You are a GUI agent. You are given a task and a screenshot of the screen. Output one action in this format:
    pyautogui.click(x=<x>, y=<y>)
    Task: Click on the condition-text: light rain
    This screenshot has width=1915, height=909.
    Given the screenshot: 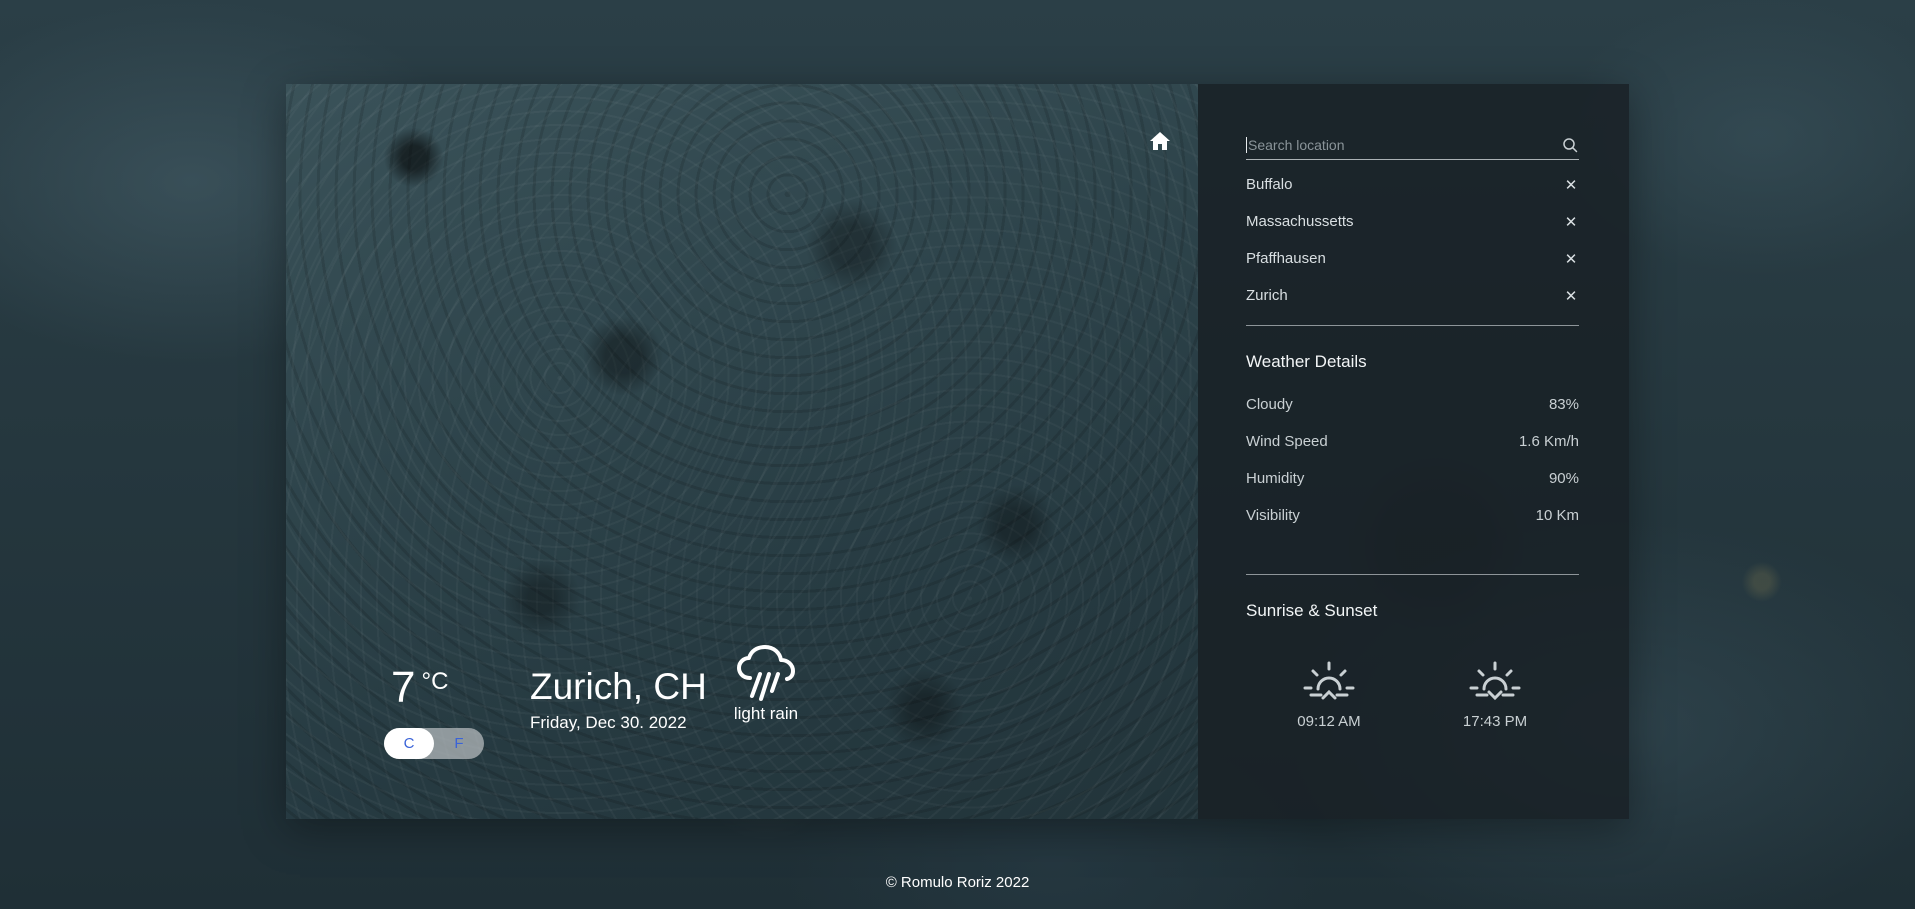 What is the action you would take?
    pyautogui.click(x=766, y=713)
    